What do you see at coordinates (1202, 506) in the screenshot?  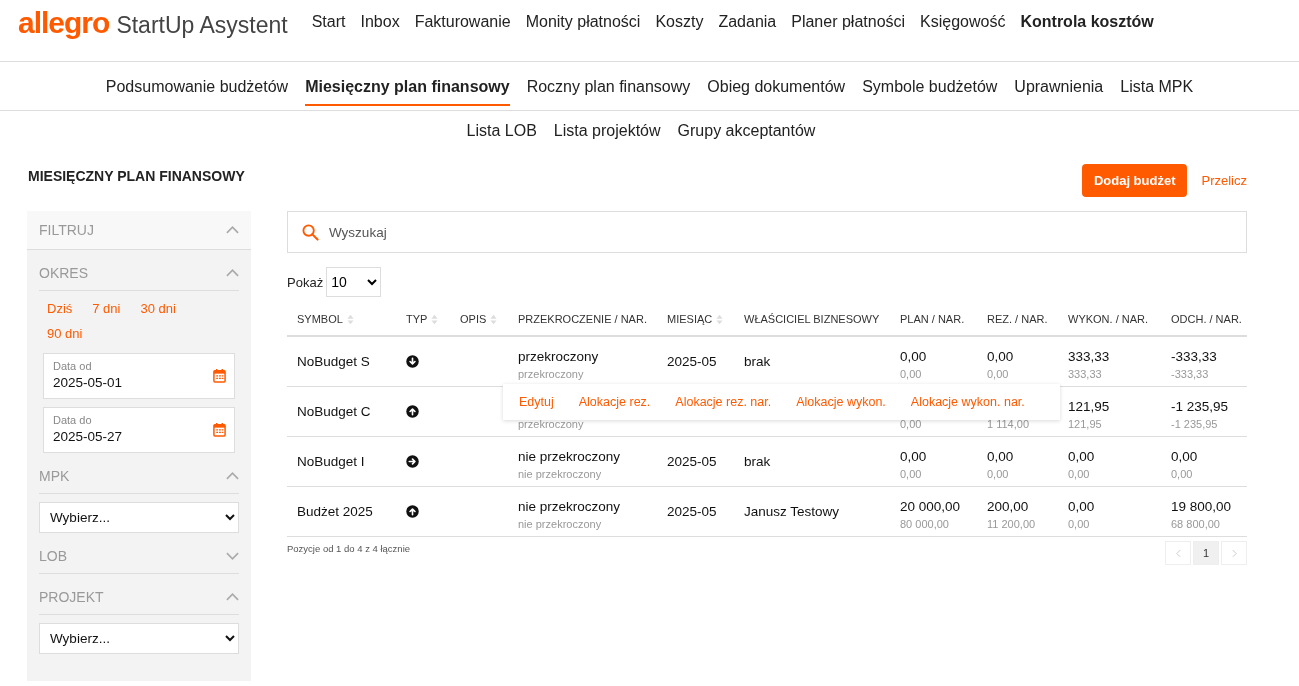 I see `table-cell-text: 19 800,00` at bounding box center [1202, 506].